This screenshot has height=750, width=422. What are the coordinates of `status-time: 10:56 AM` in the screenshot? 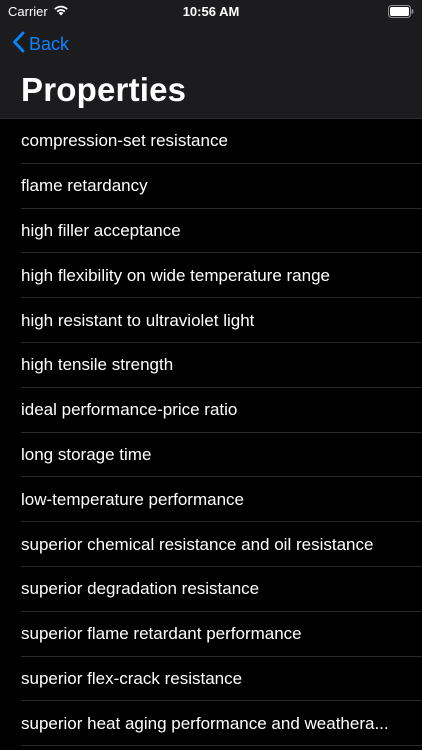 It's located at (211, 11).